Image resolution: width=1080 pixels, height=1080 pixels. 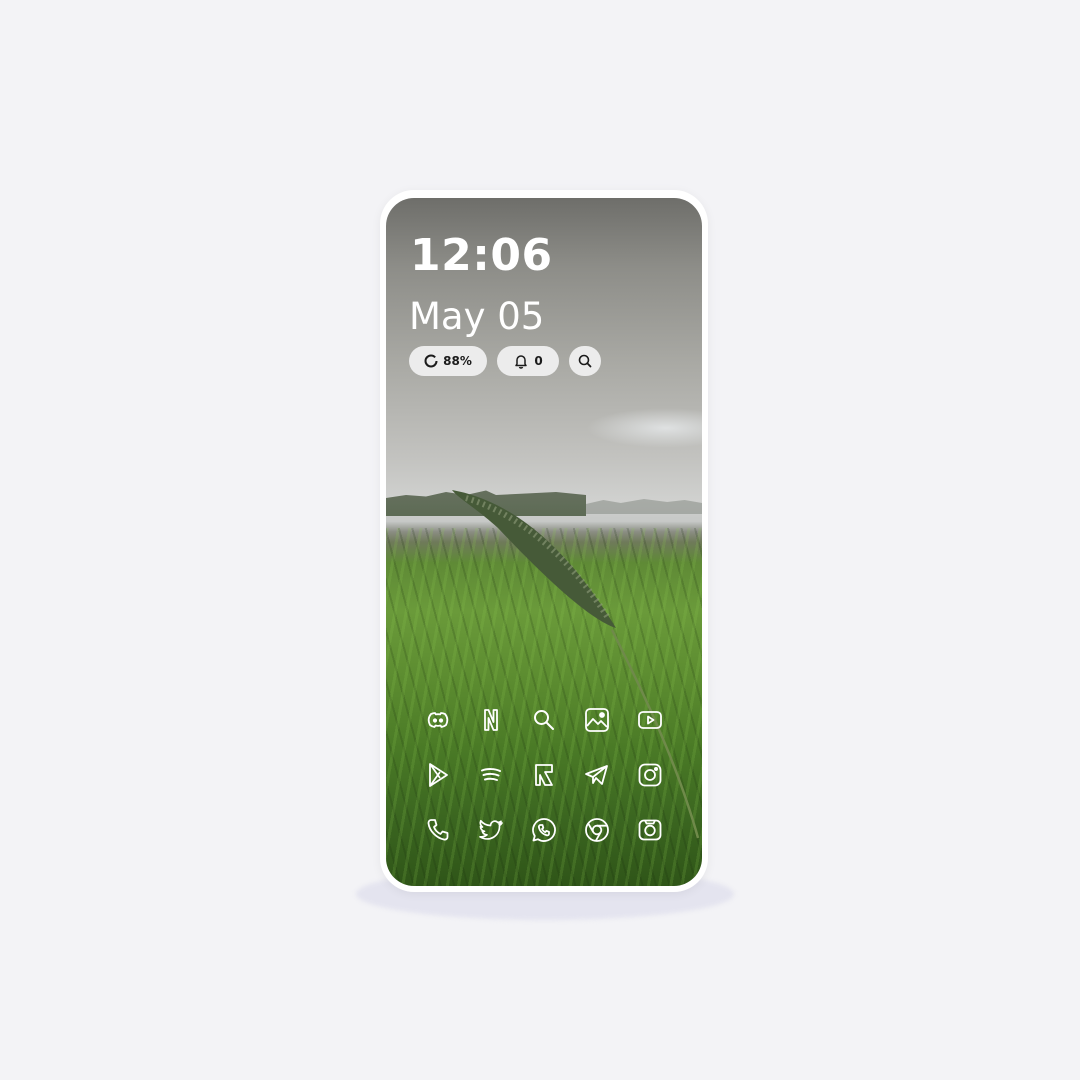 I want to click on bell-icon, so click(x=521, y=362).